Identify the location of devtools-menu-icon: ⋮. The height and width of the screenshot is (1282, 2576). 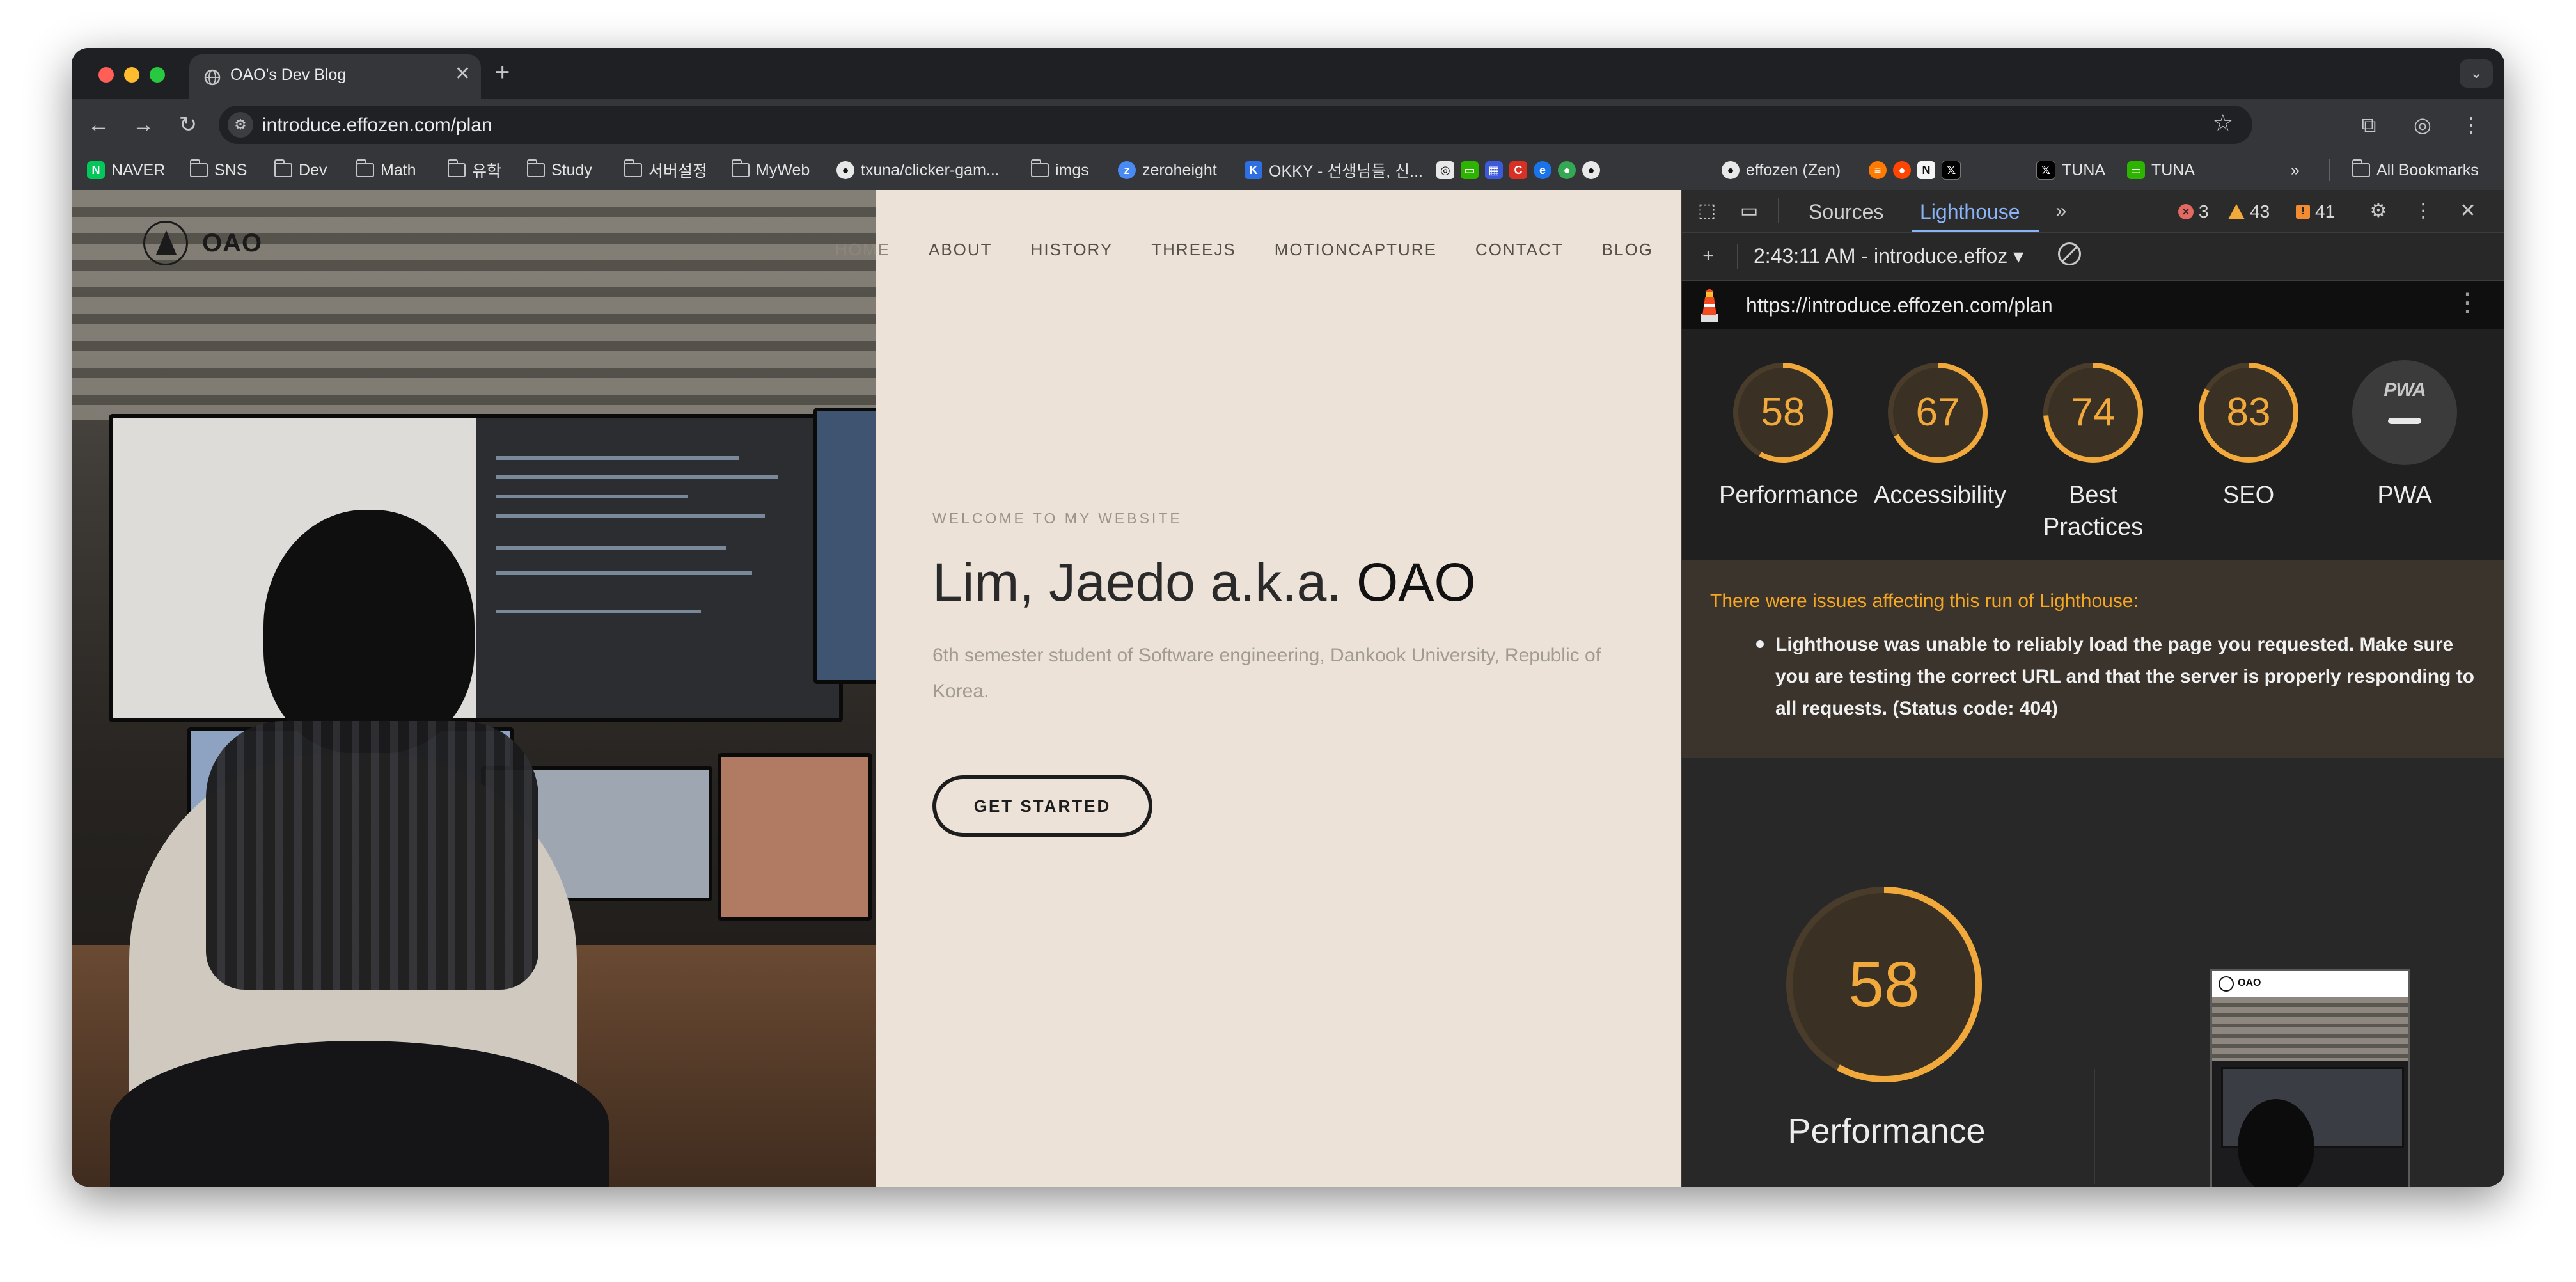
(2423, 211).